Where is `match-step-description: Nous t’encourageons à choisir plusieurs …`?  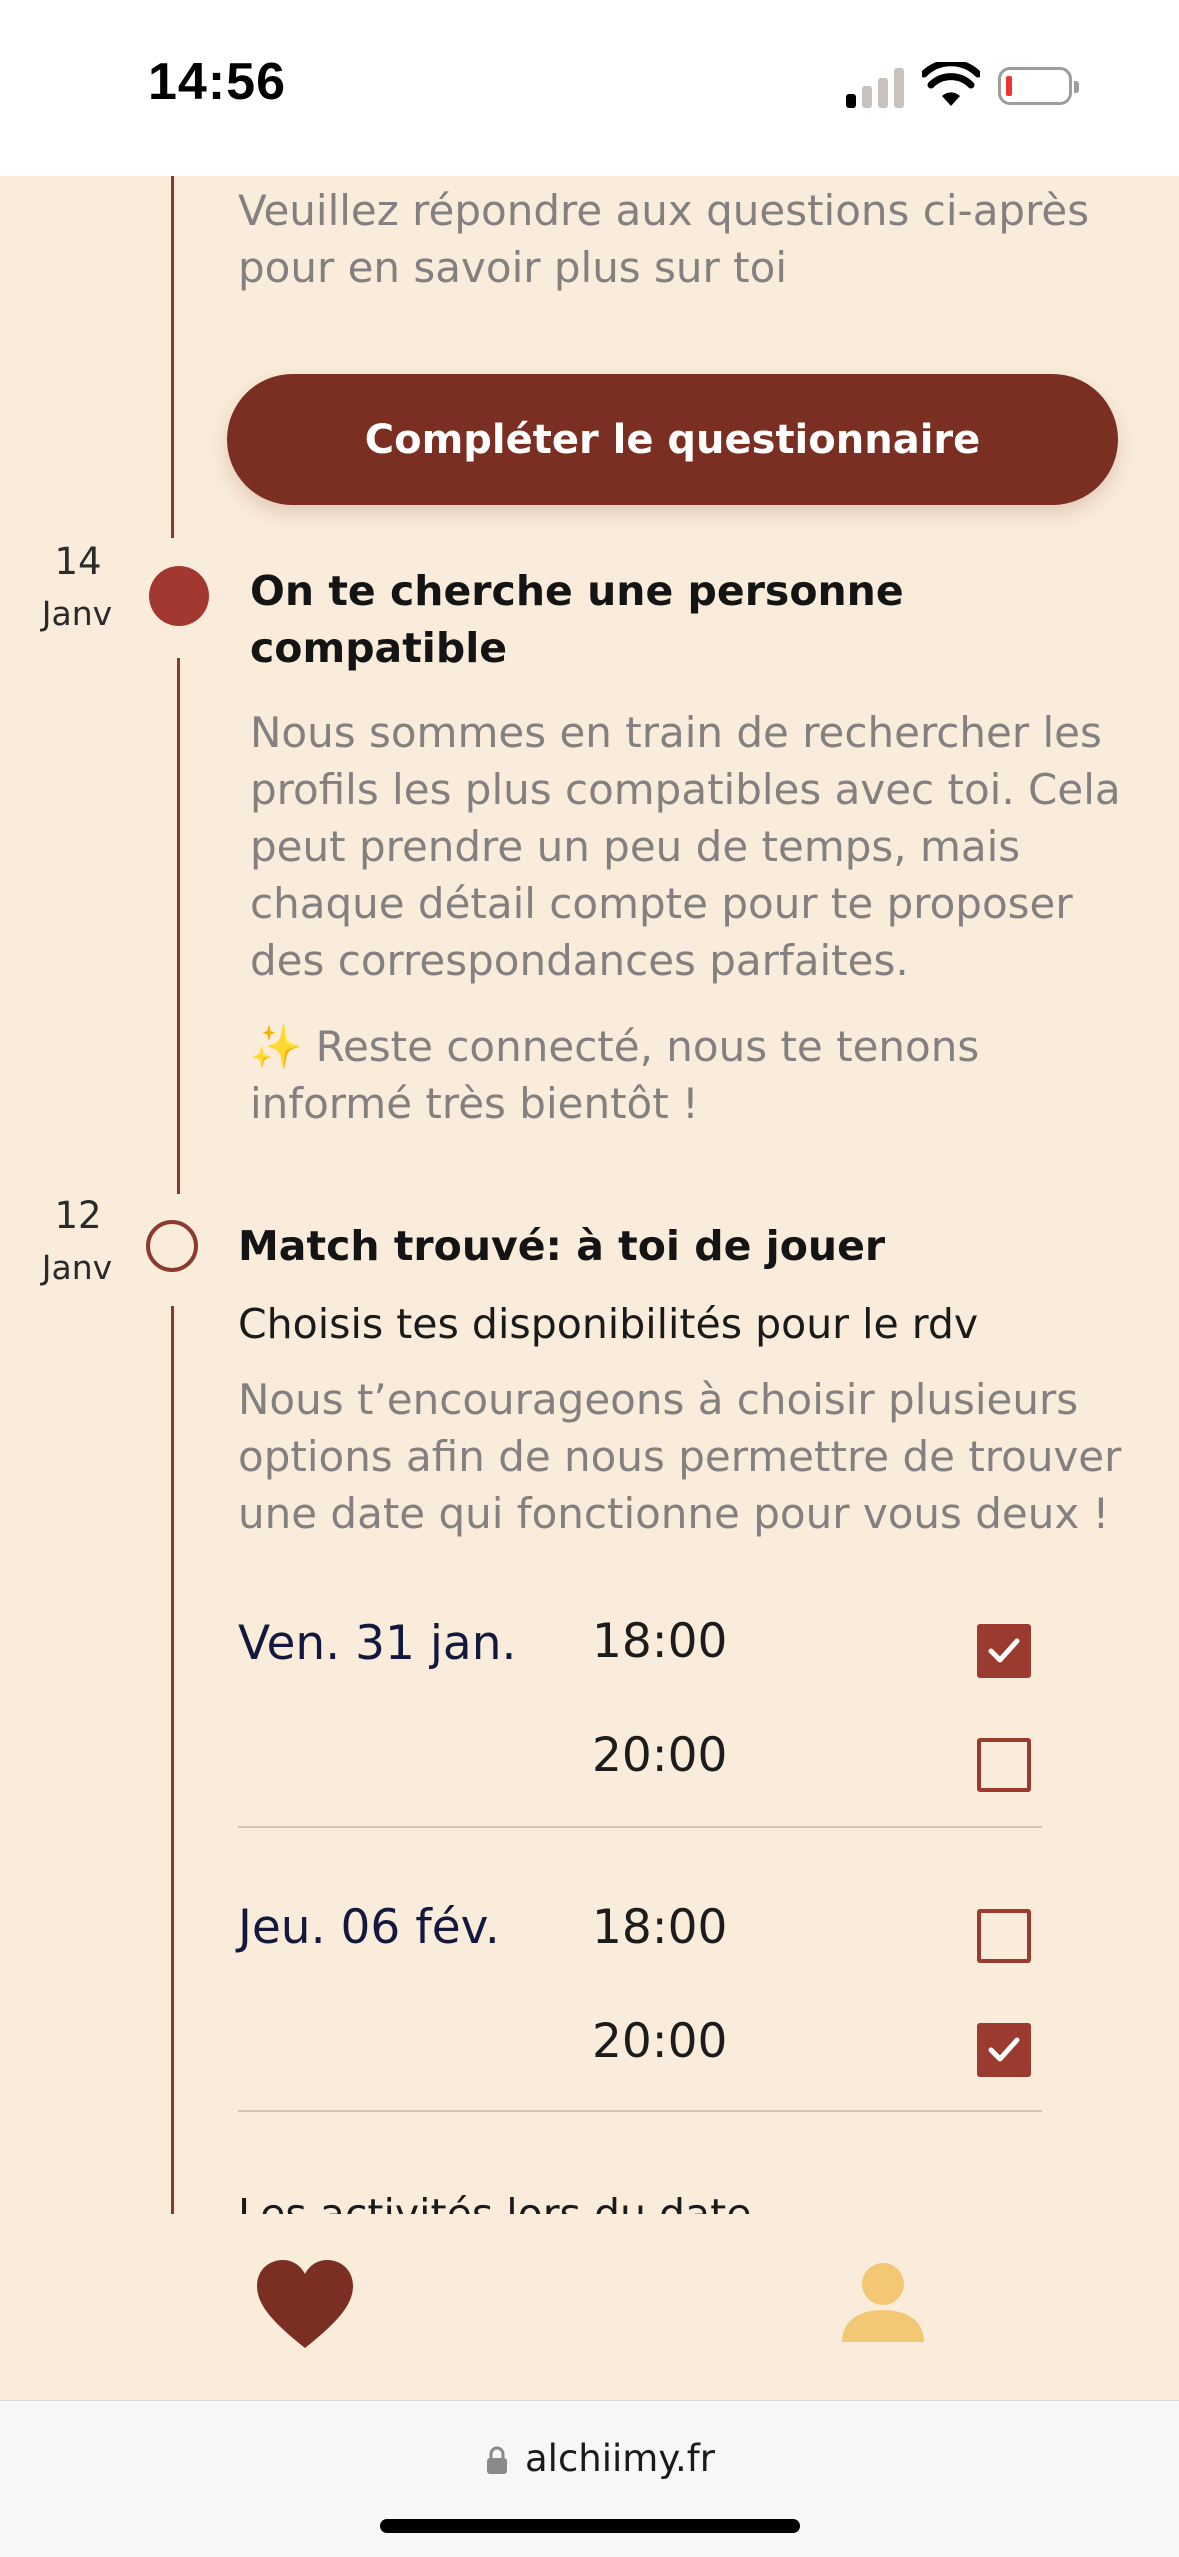 match-step-description: Nous t’encourageons à choisir plusieurs … is located at coordinates (680, 1456).